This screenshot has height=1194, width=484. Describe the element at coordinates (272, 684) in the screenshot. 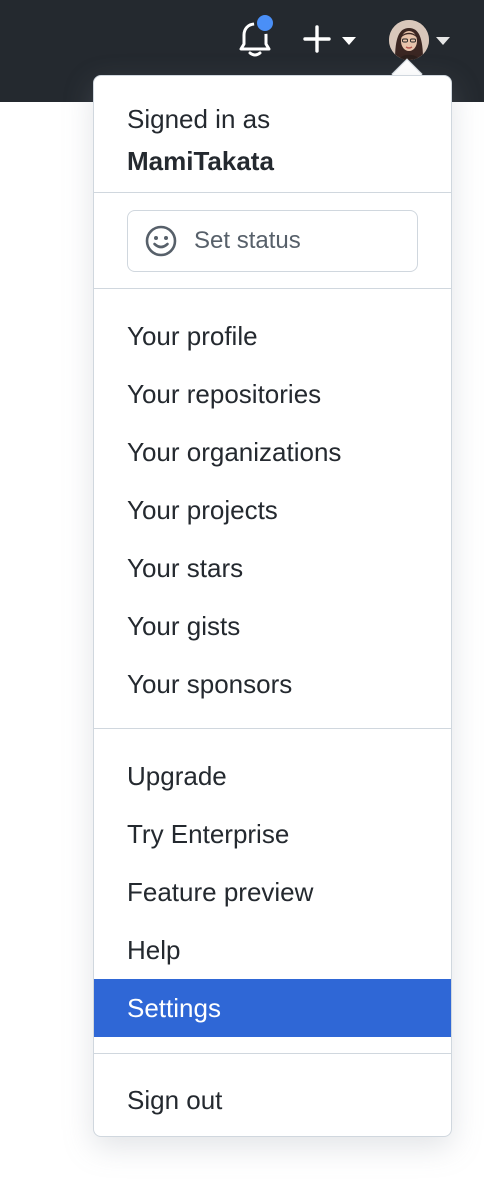

I see `menu-item-your-sponsors: Your sponsors` at that location.